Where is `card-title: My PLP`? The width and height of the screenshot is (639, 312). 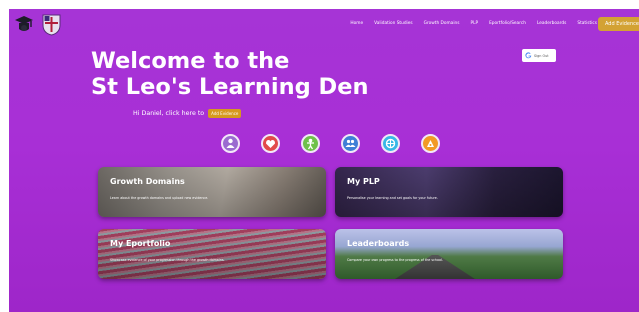 card-title: My PLP is located at coordinates (363, 181).